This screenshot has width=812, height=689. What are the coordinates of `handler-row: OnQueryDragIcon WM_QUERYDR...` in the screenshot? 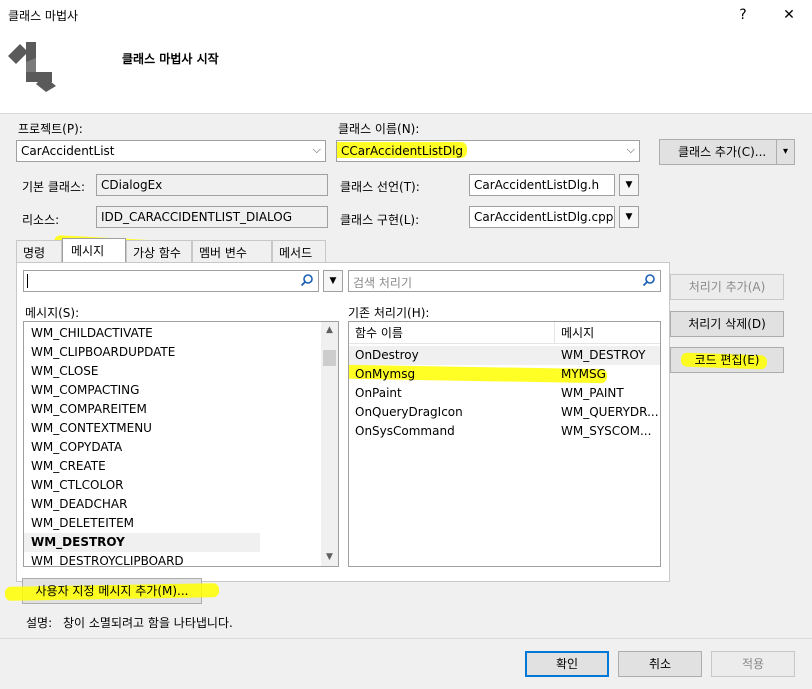 It's located at (504, 412).